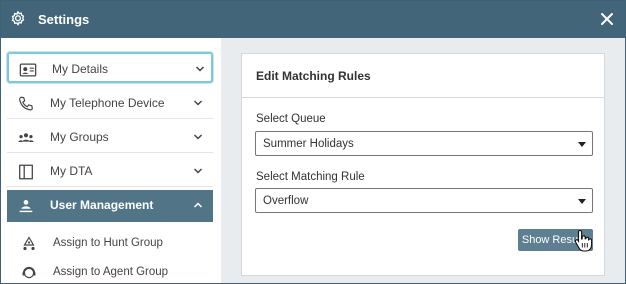 The width and height of the screenshot is (626, 284). What do you see at coordinates (313, 76) in the screenshot?
I see `panel-title: Edit Matching Rules` at bounding box center [313, 76].